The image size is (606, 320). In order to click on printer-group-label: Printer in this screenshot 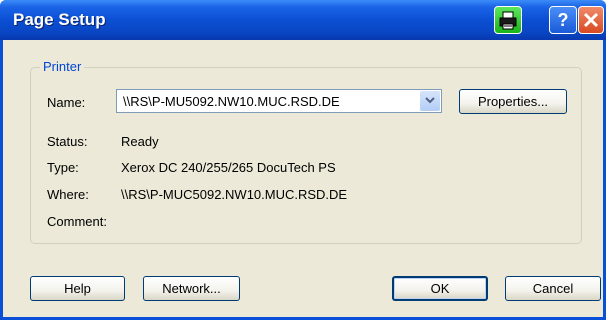, I will do `click(62, 66)`.